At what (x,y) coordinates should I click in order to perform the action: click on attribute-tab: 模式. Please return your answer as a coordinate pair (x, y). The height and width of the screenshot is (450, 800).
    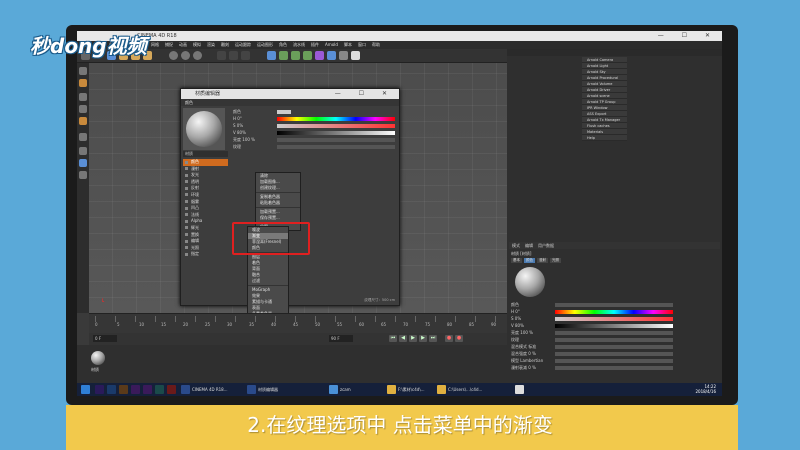
    Looking at the image, I should click on (516, 245).